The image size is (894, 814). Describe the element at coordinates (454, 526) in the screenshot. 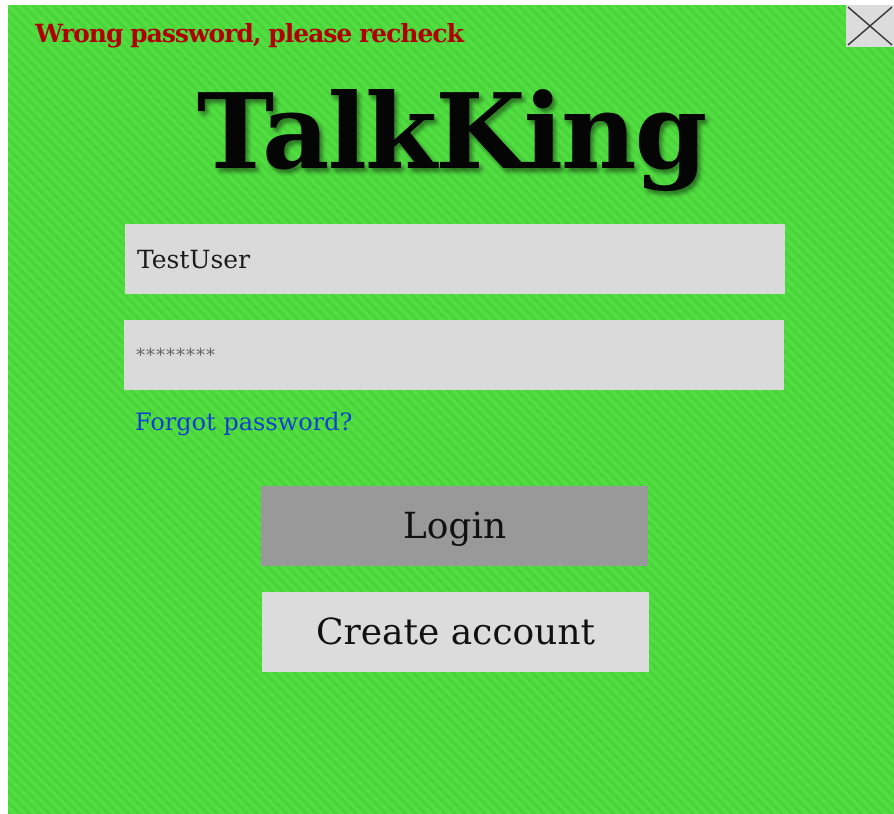

I see `login-button: Login` at that location.